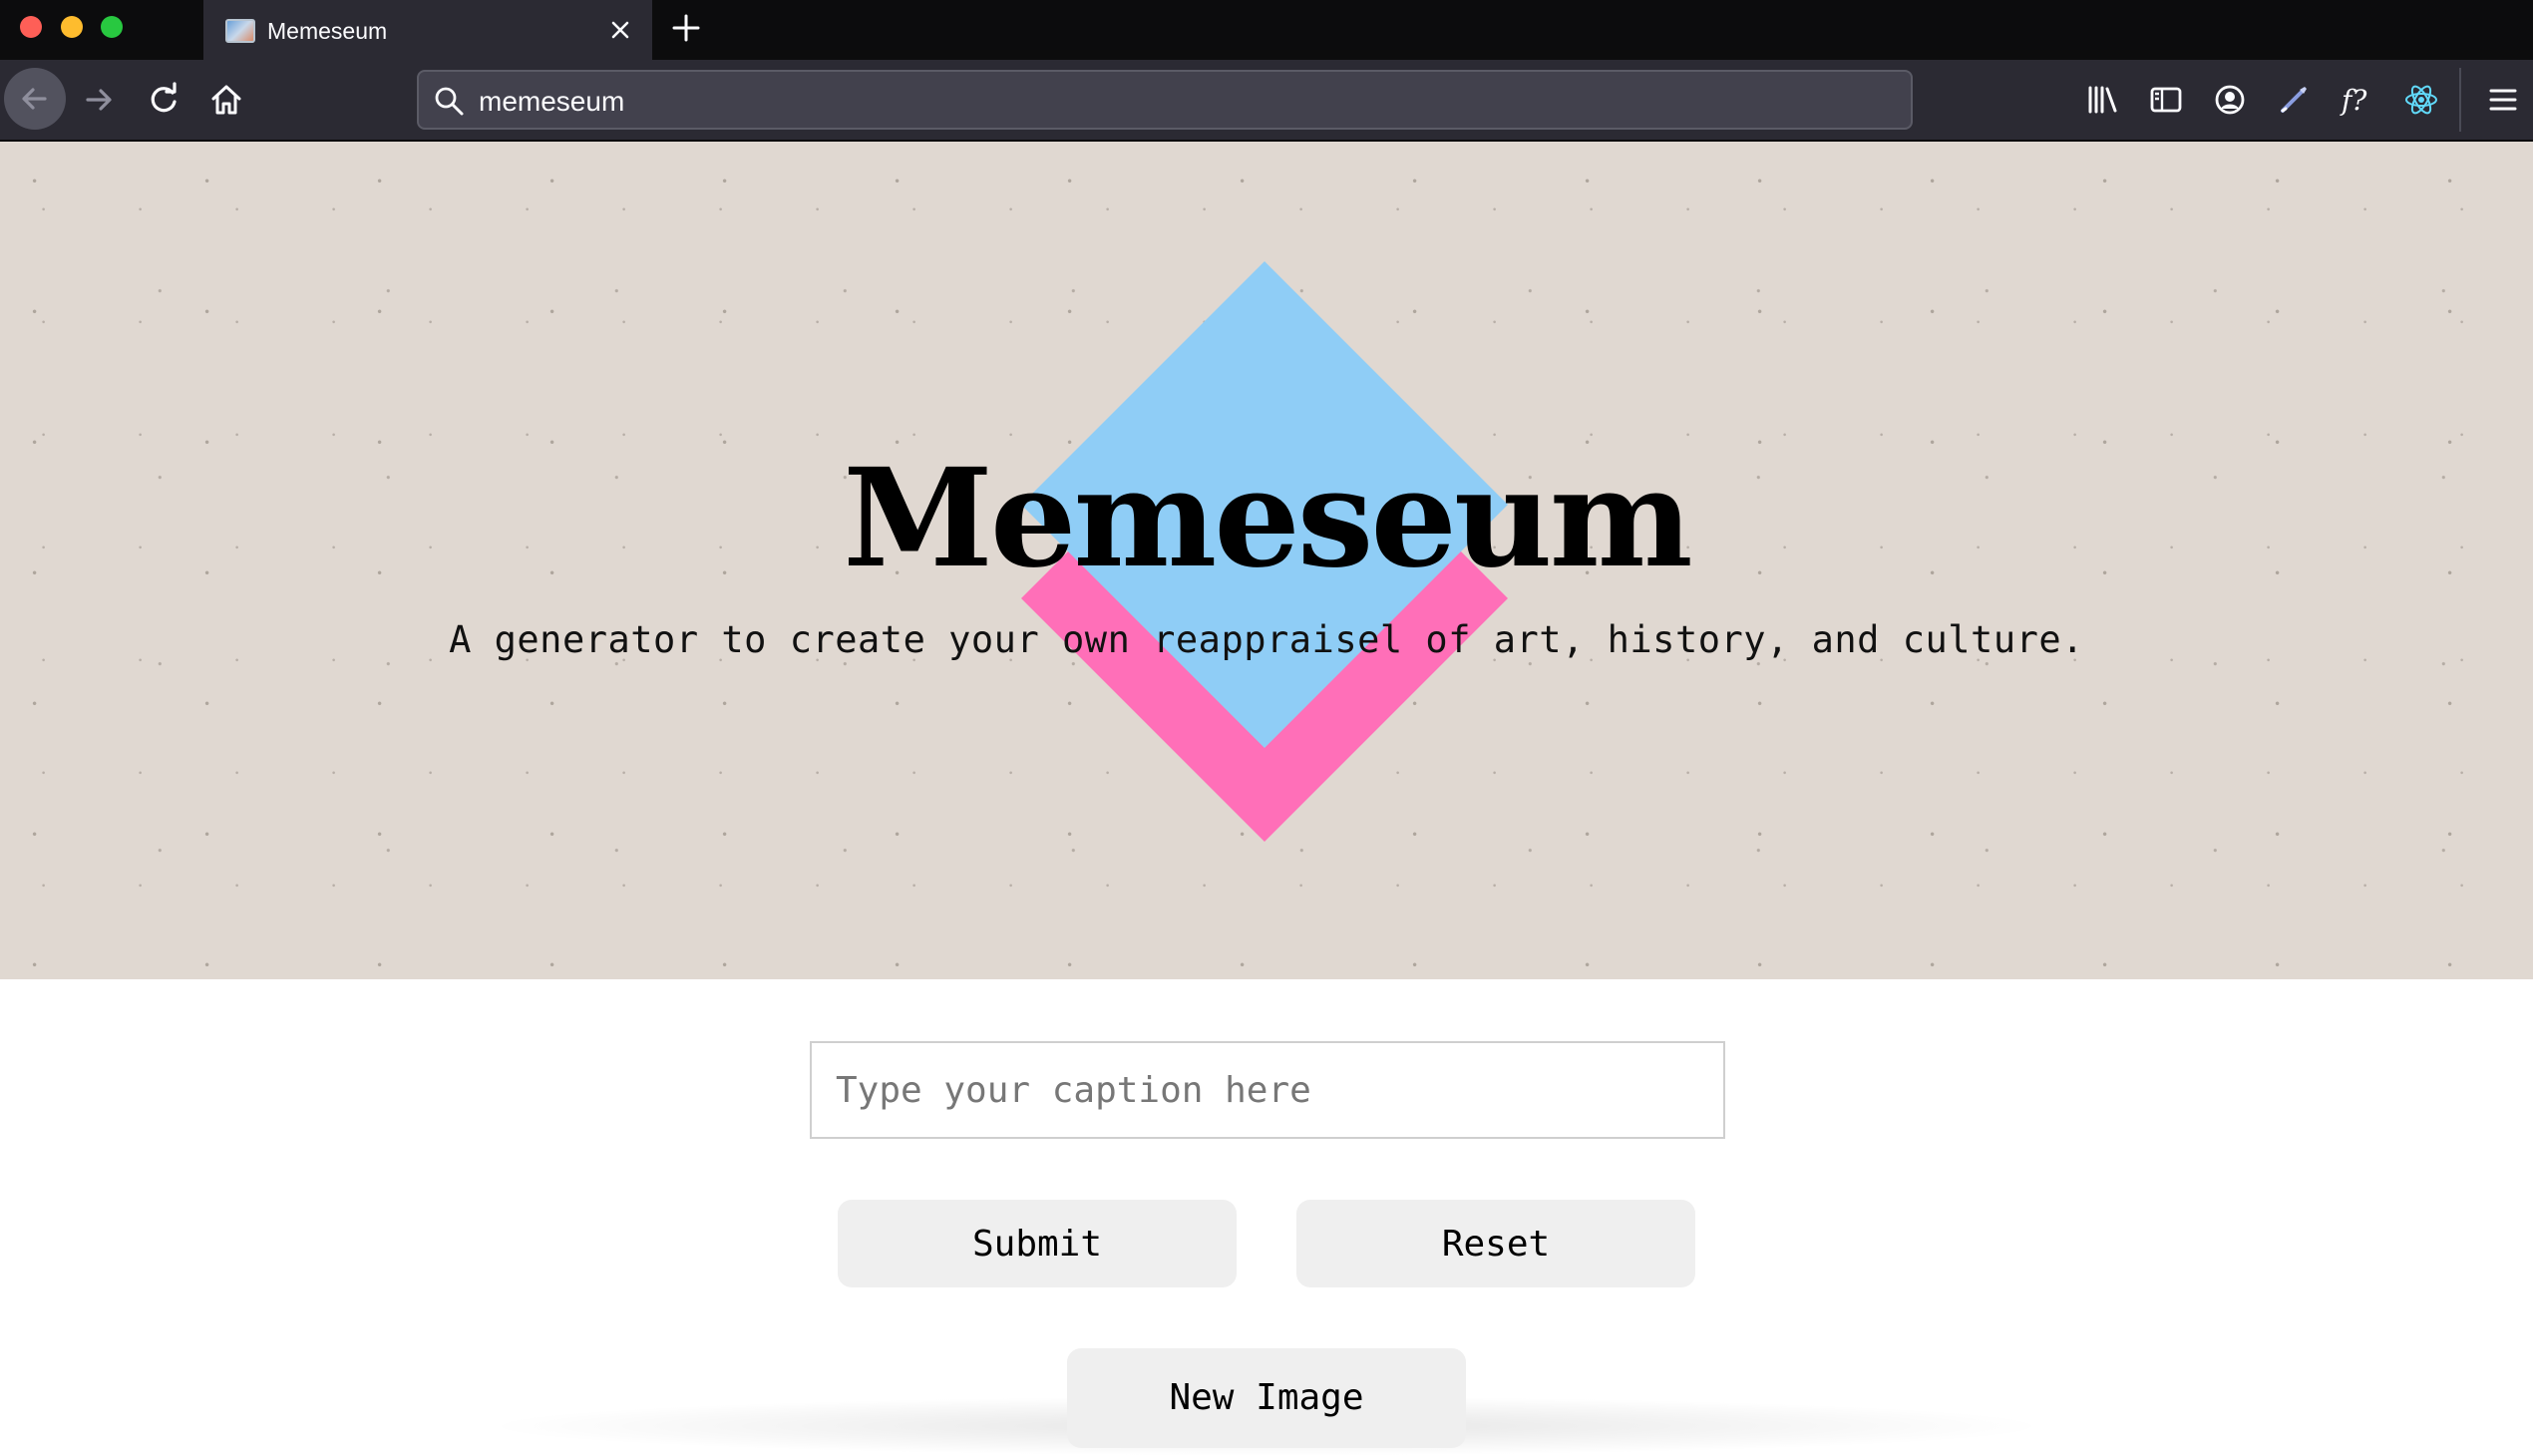 Image resolution: width=2533 pixels, height=1456 pixels. Describe the element at coordinates (1267, 518) in the screenshot. I see `page-title: Memeseum` at that location.